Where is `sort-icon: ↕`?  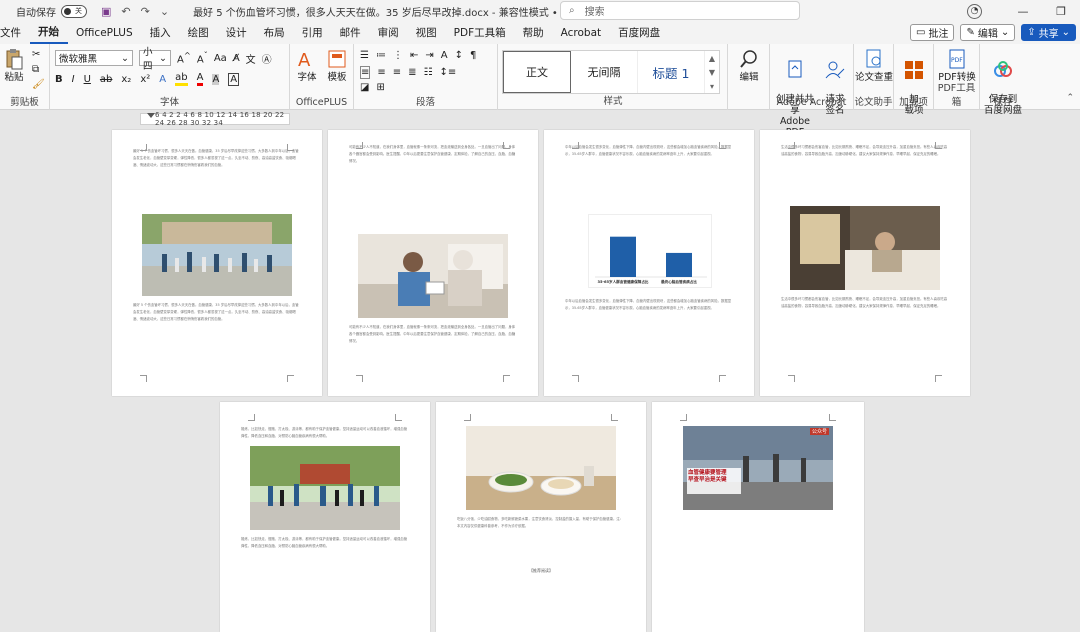
sort-icon: ↕ is located at coordinates (459, 55).